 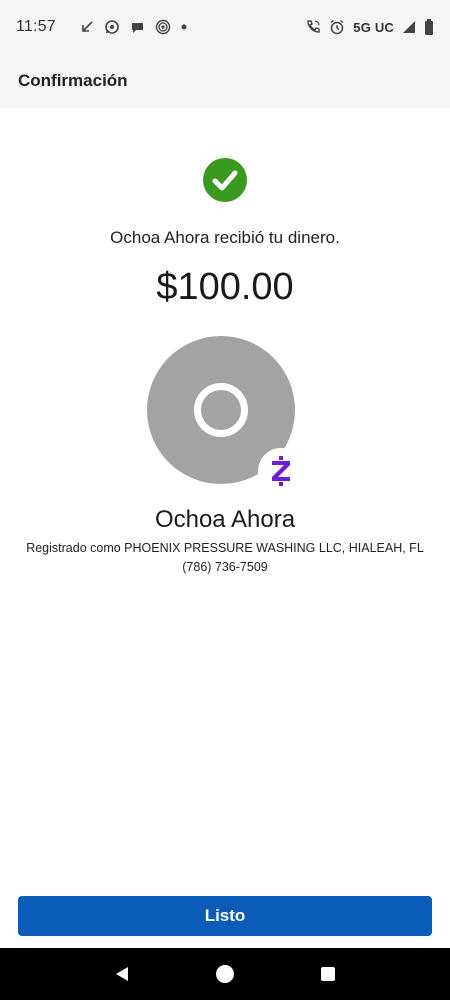 I want to click on navigation-bar, so click(x=225, y=974).